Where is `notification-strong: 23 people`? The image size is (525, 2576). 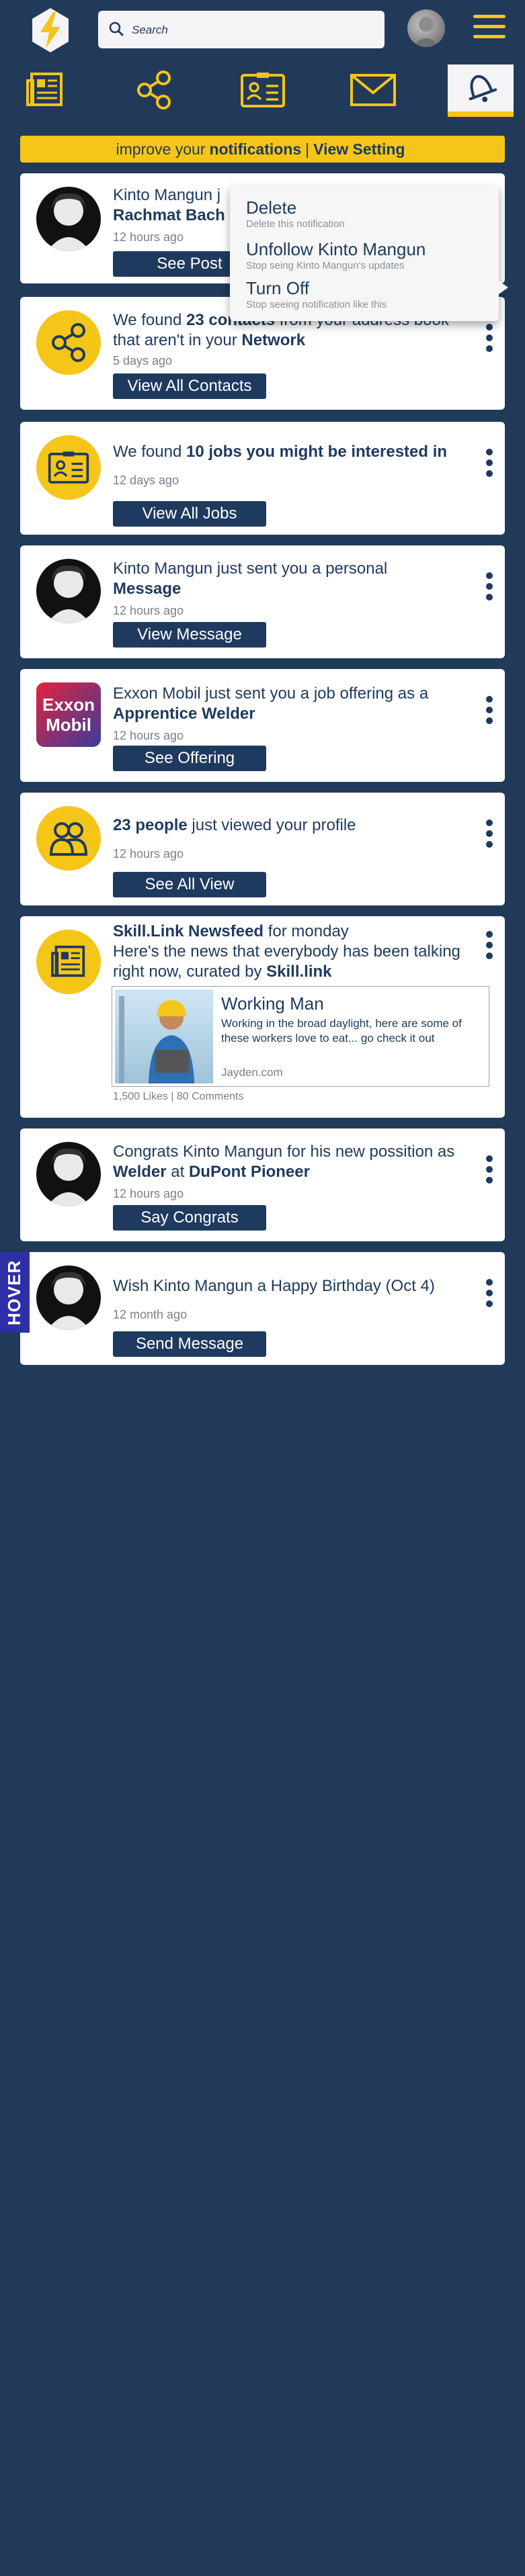
notification-strong: 23 people is located at coordinates (150, 825).